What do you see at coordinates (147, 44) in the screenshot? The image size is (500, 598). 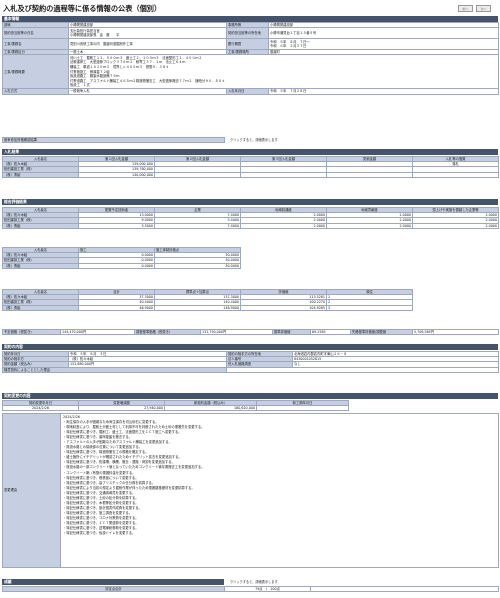 I see `work-name-value: 見別川改修工事の内 蘭越河道掘削外工事` at bounding box center [147, 44].